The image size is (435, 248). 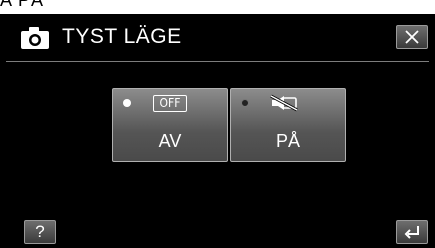 I want to click on option-on-label: PÅ, so click(x=287, y=141).